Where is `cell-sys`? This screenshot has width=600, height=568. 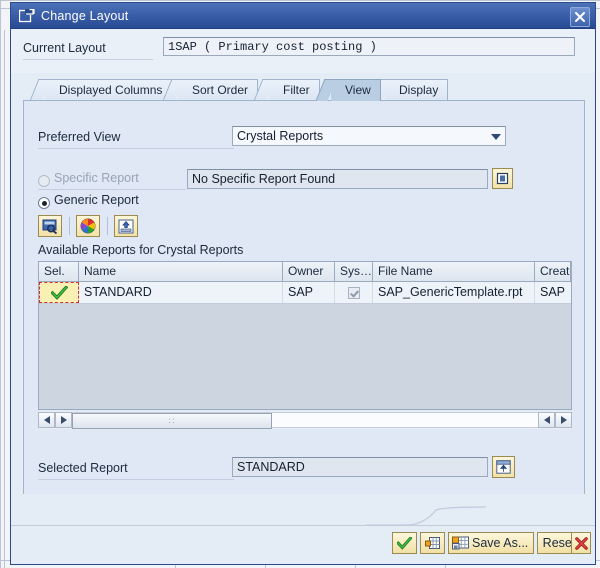 cell-sys is located at coordinates (354, 292).